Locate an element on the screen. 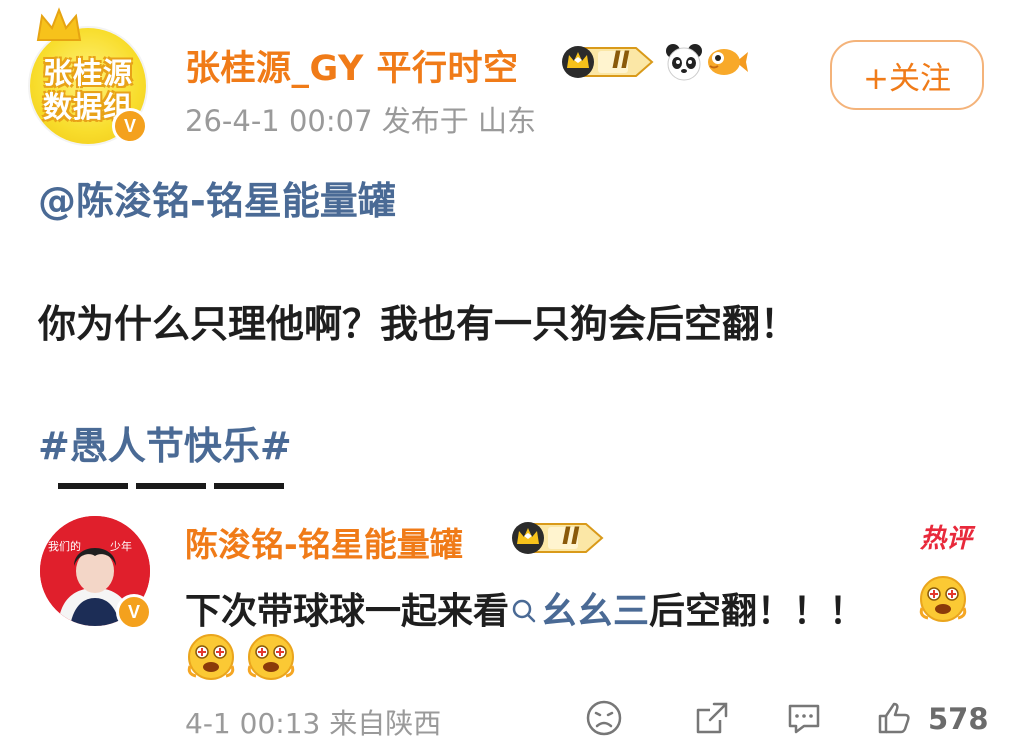 The width and height of the screenshot is (1024, 753). panda-icon is located at coordinates (684, 62).